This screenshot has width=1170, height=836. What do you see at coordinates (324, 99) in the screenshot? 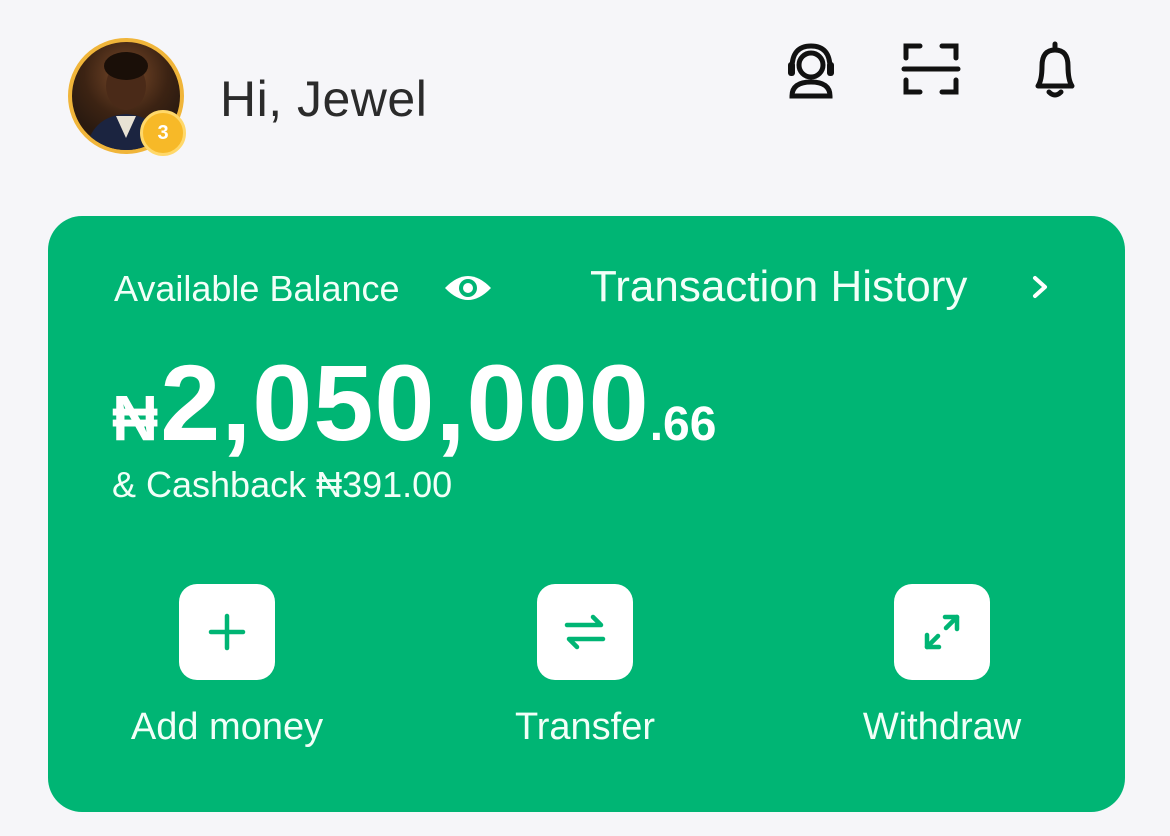
I see `greeting-text: Hi, Jewel` at bounding box center [324, 99].